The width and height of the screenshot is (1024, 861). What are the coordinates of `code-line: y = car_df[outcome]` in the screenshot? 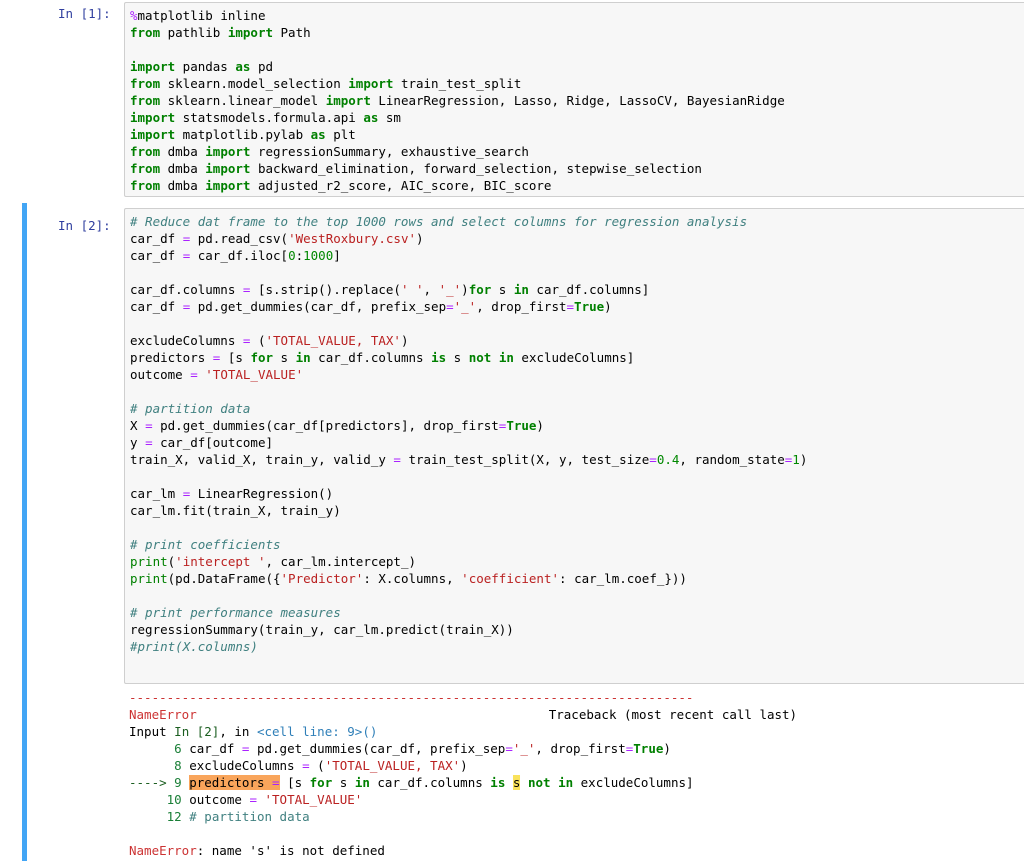 It's located at (202, 442).